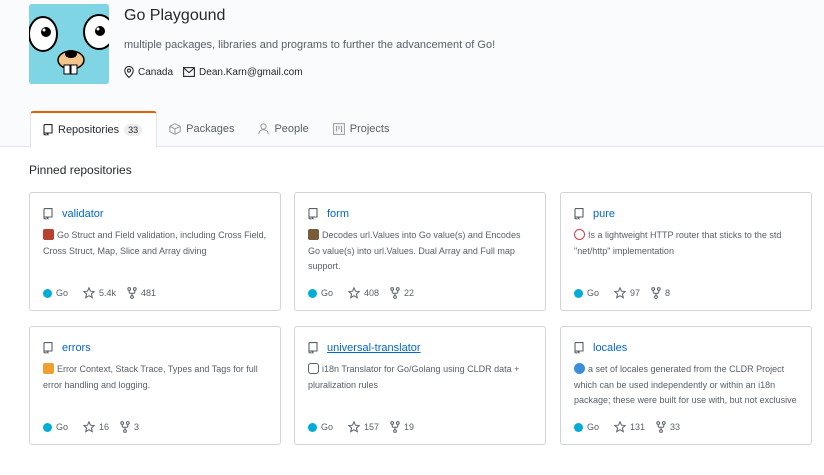 The width and height of the screenshot is (824, 475). Describe the element at coordinates (149, 293) in the screenshot. I see `repo-forks-count: 481` at that location.